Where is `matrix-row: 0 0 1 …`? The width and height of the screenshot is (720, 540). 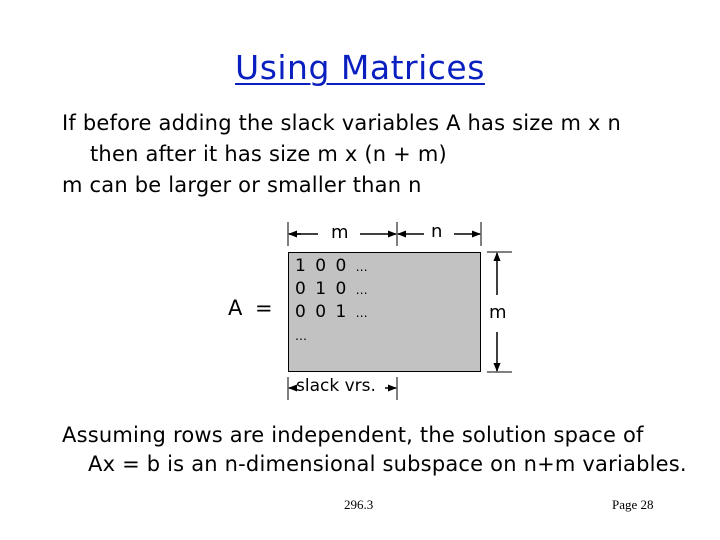
matrix-row: 0 0 1 … is located at coordinates (331, 312).